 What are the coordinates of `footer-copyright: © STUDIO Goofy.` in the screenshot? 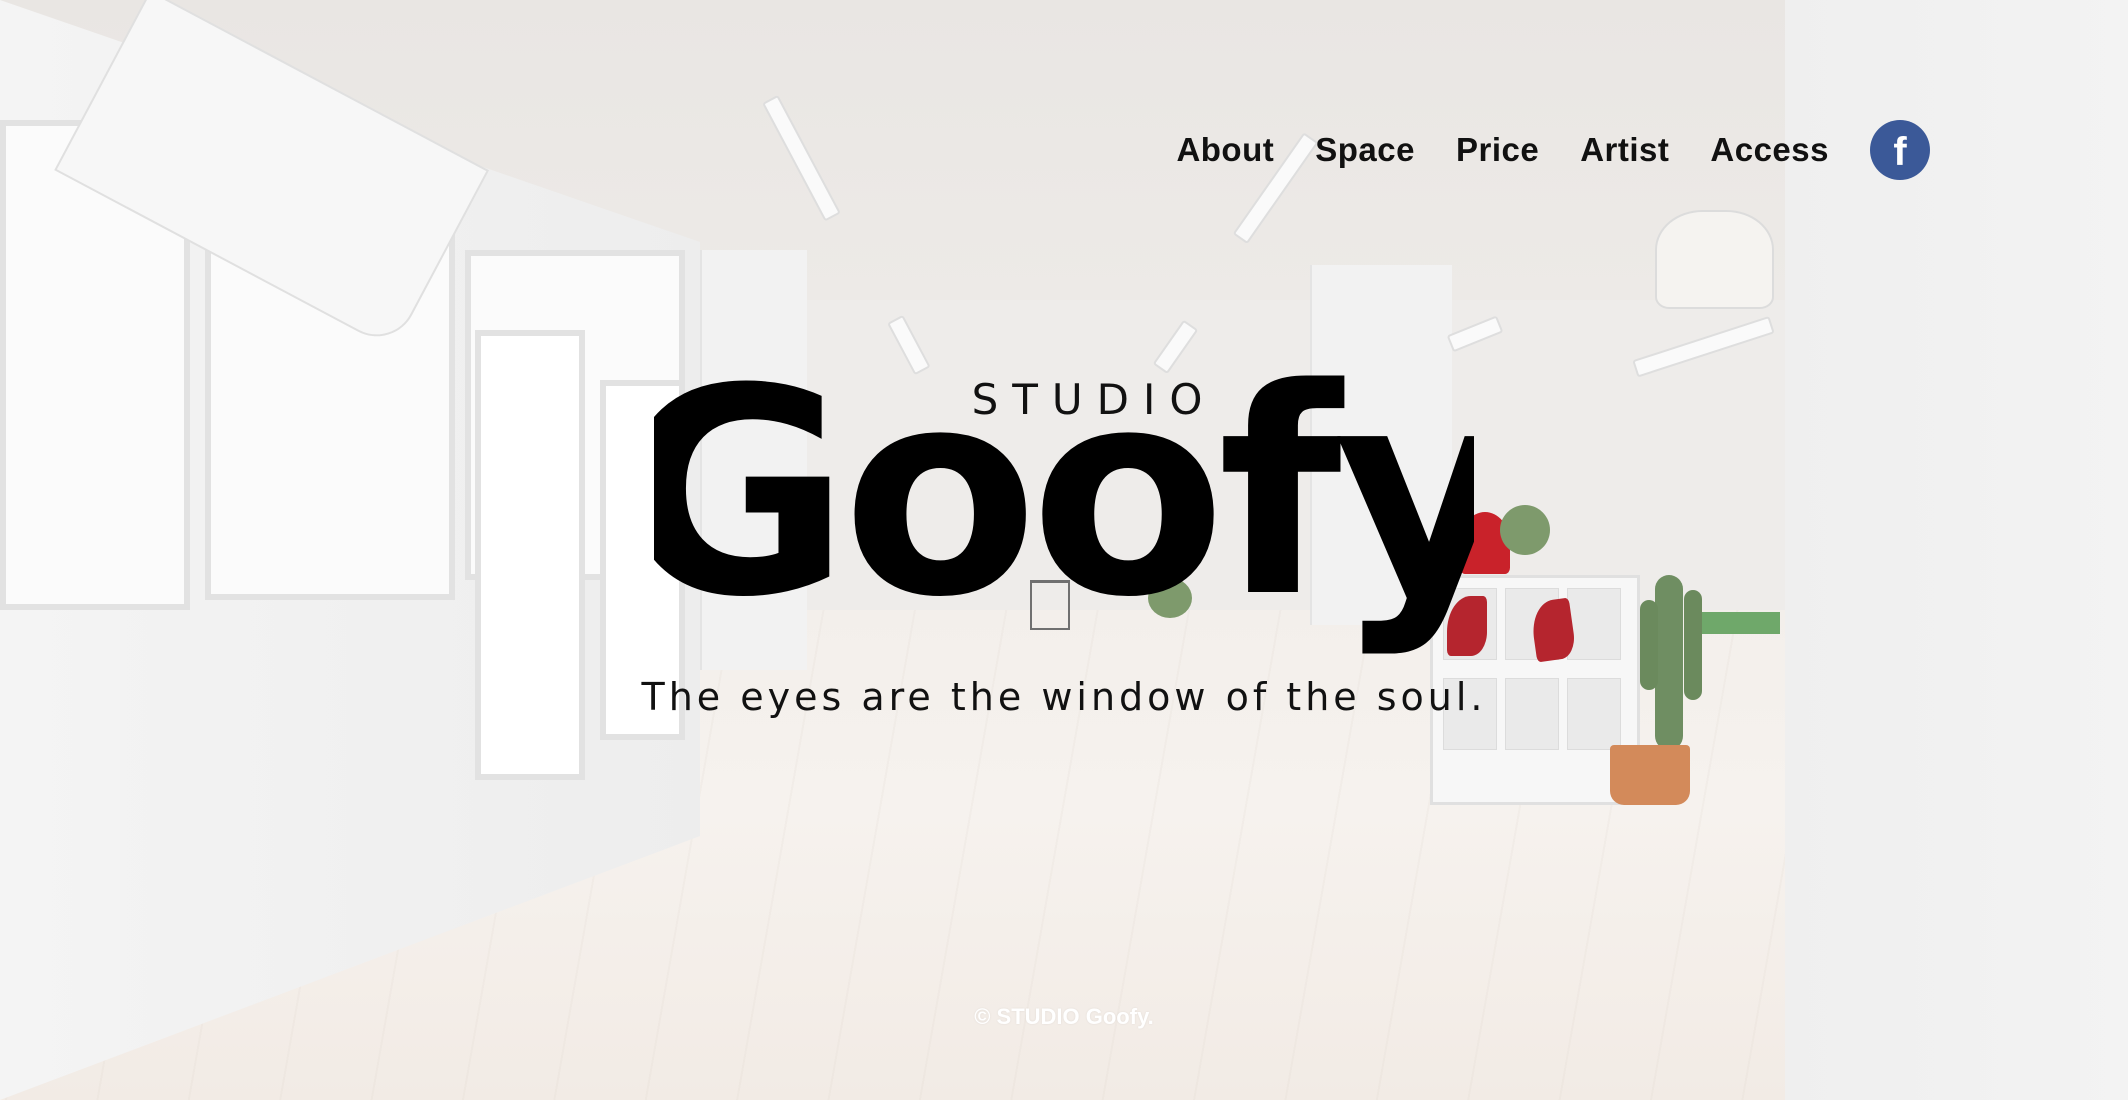 It's located at (1064, 1016).